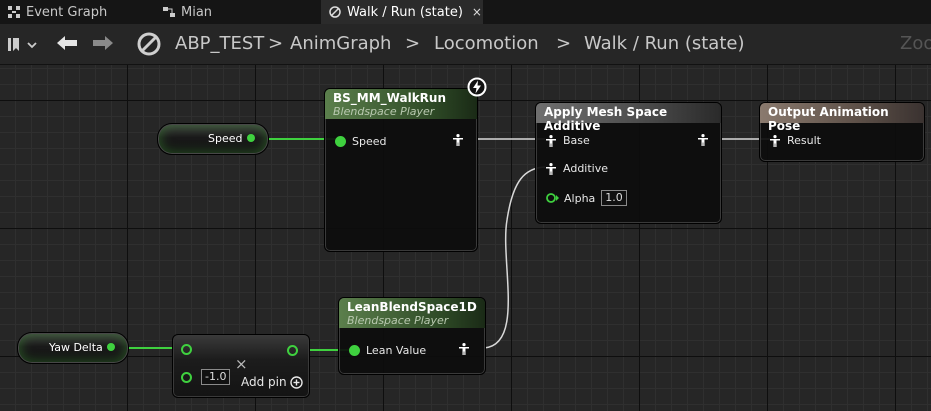 The height and width of the screenshot is (411, 931). I want to click on node-header: Apply Mesh Space Additive, so click(628, 118).